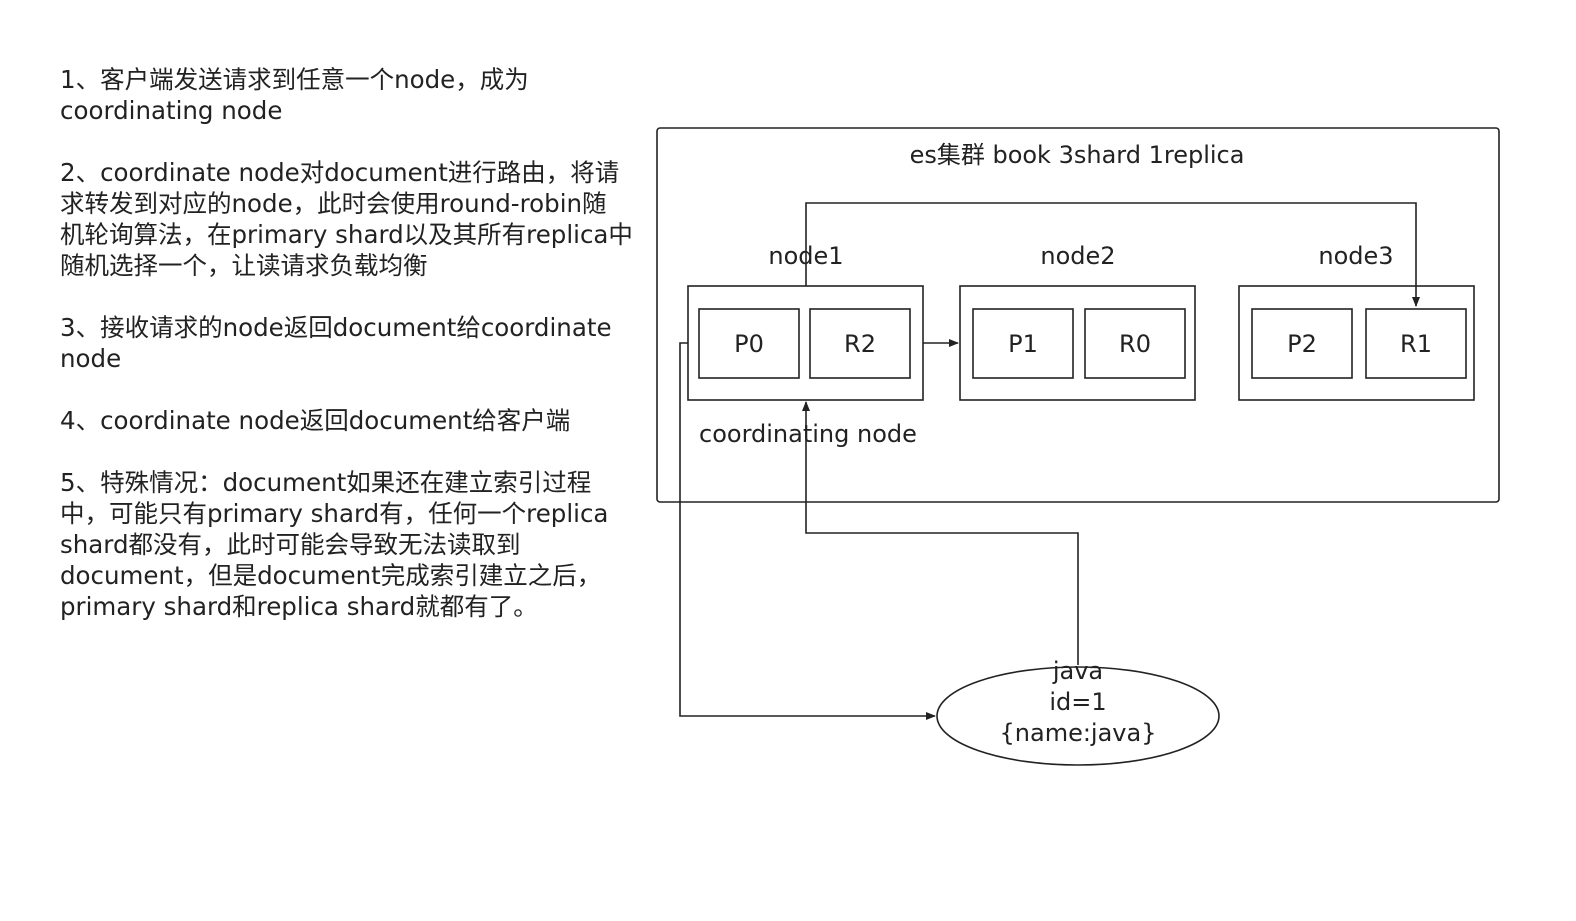 This screenshot has height=921, width=1576. Describe the element at coordinates (1356, 343) in the screenshot. I see `node3-box` at that location.